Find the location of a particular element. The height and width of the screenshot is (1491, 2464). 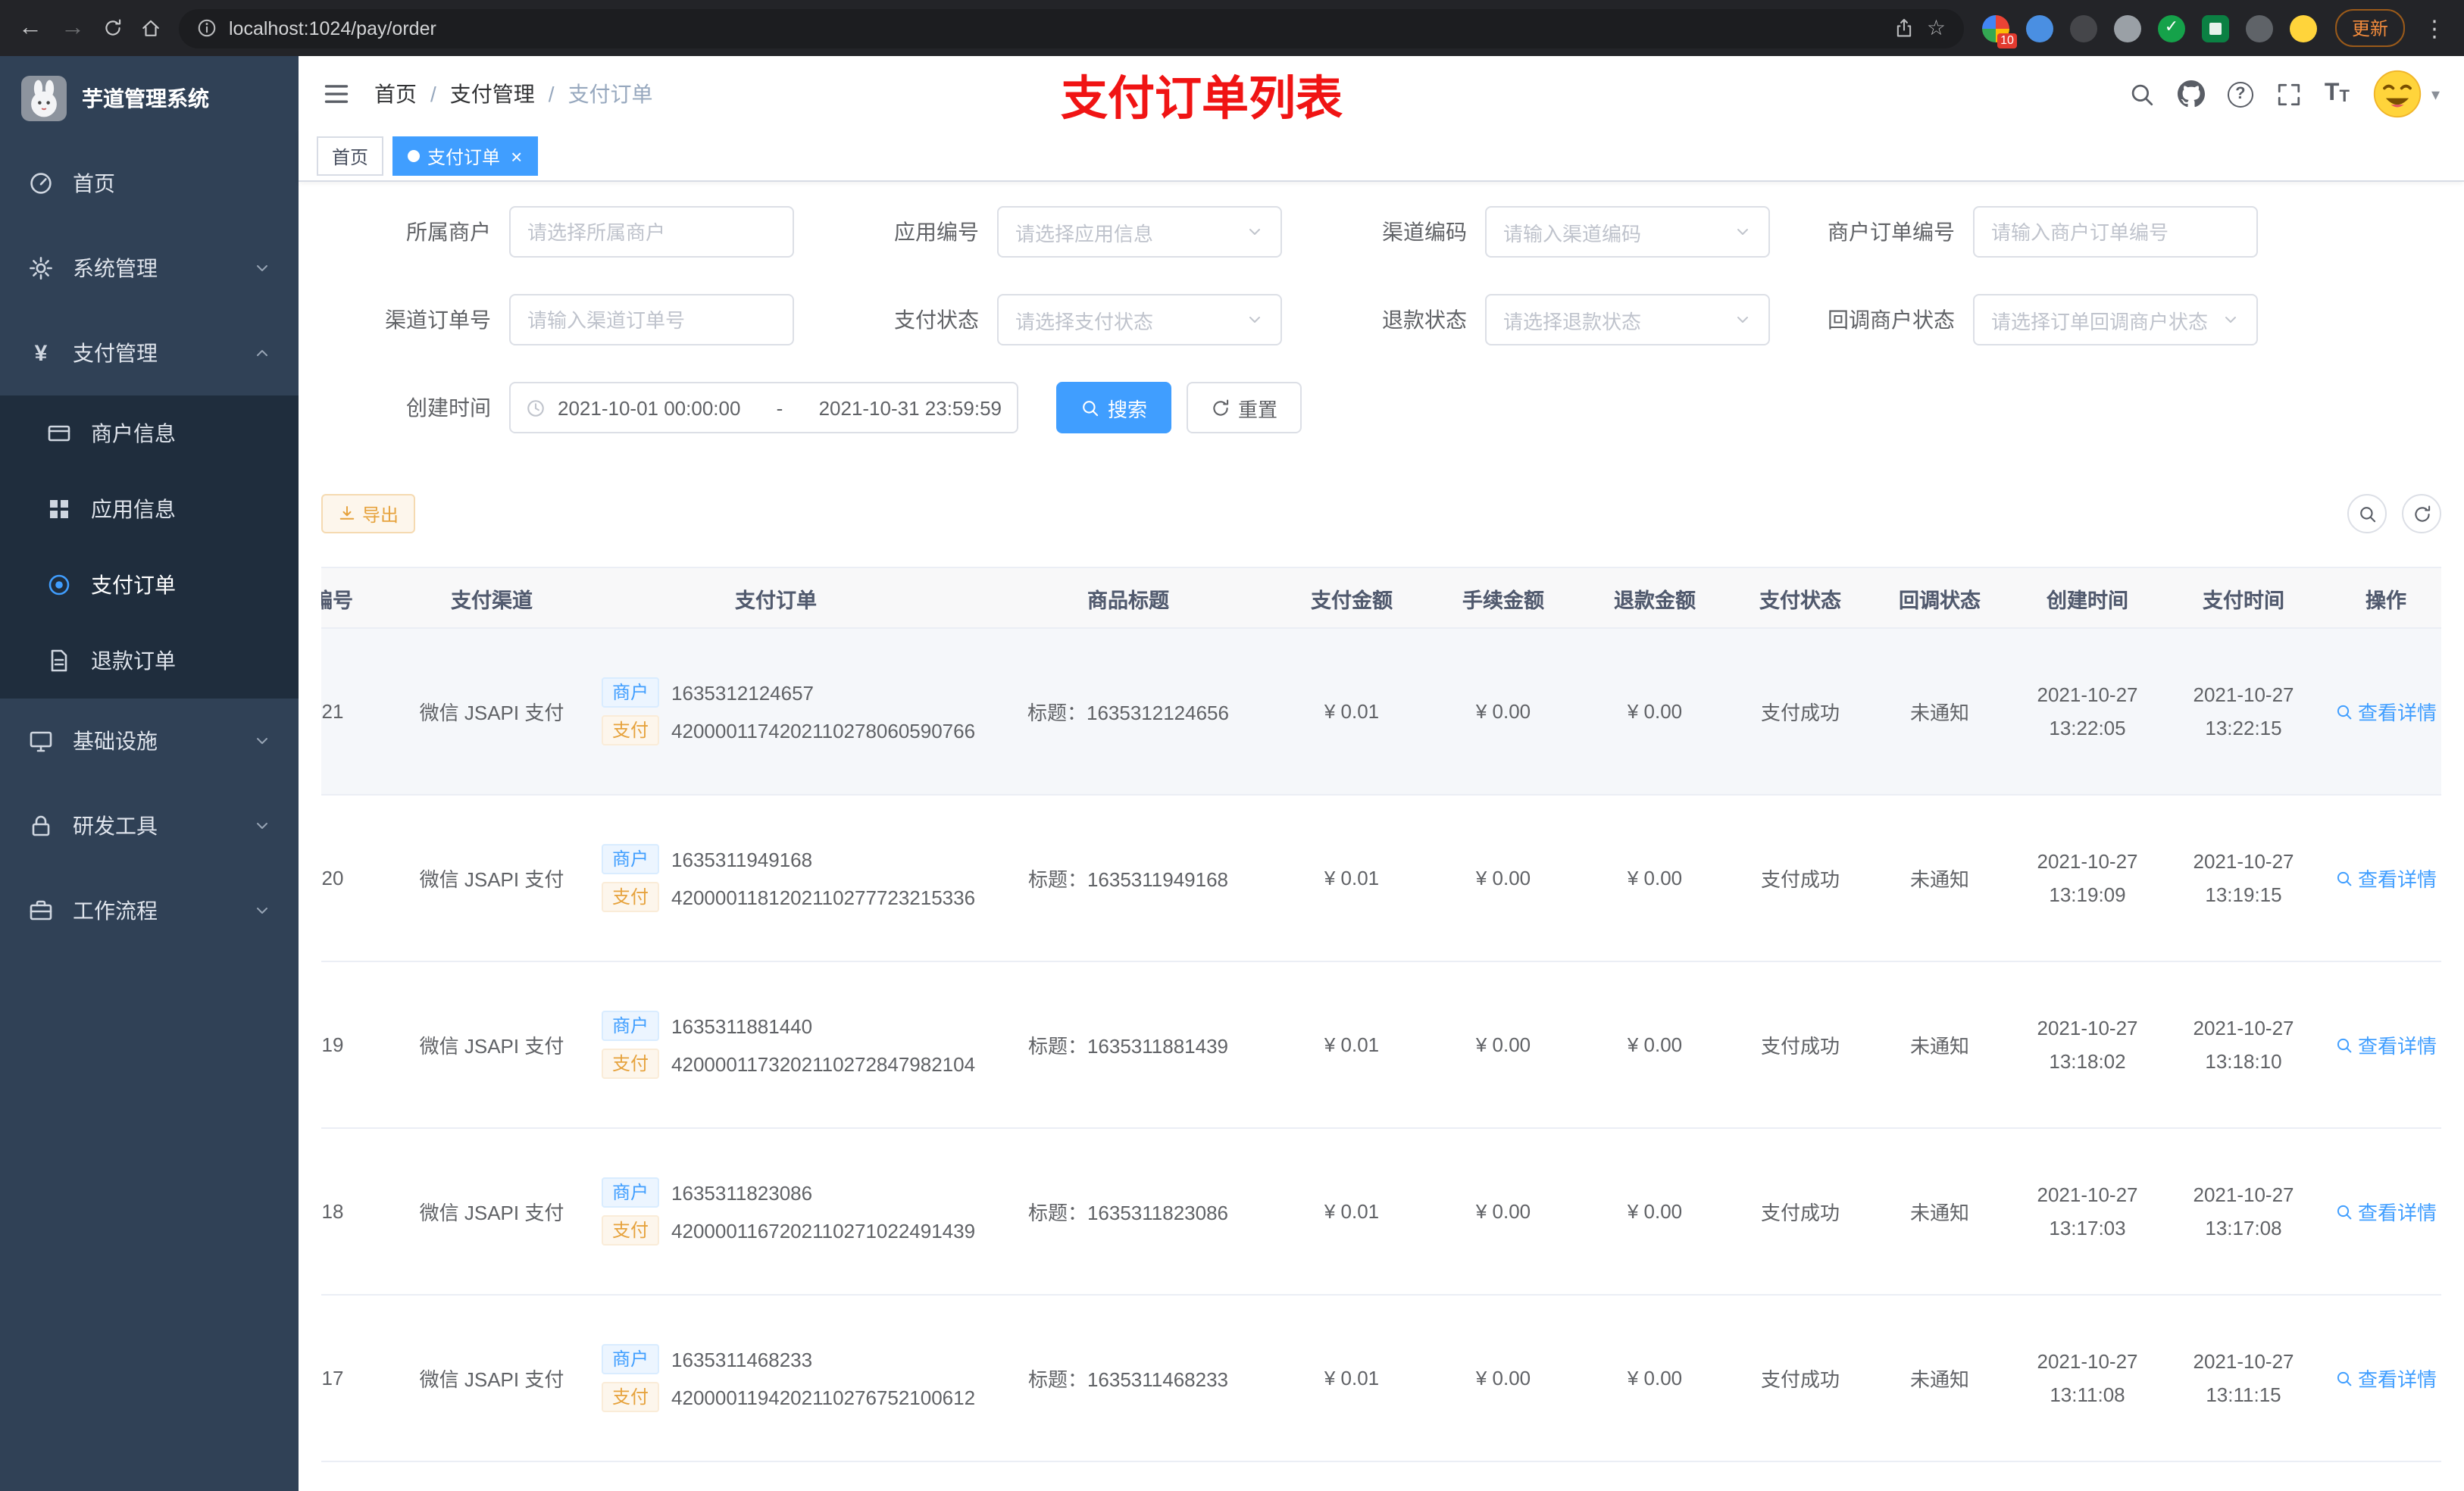

cell-amount: ¥ 0.01 is located at coordinates (1351, 1212).